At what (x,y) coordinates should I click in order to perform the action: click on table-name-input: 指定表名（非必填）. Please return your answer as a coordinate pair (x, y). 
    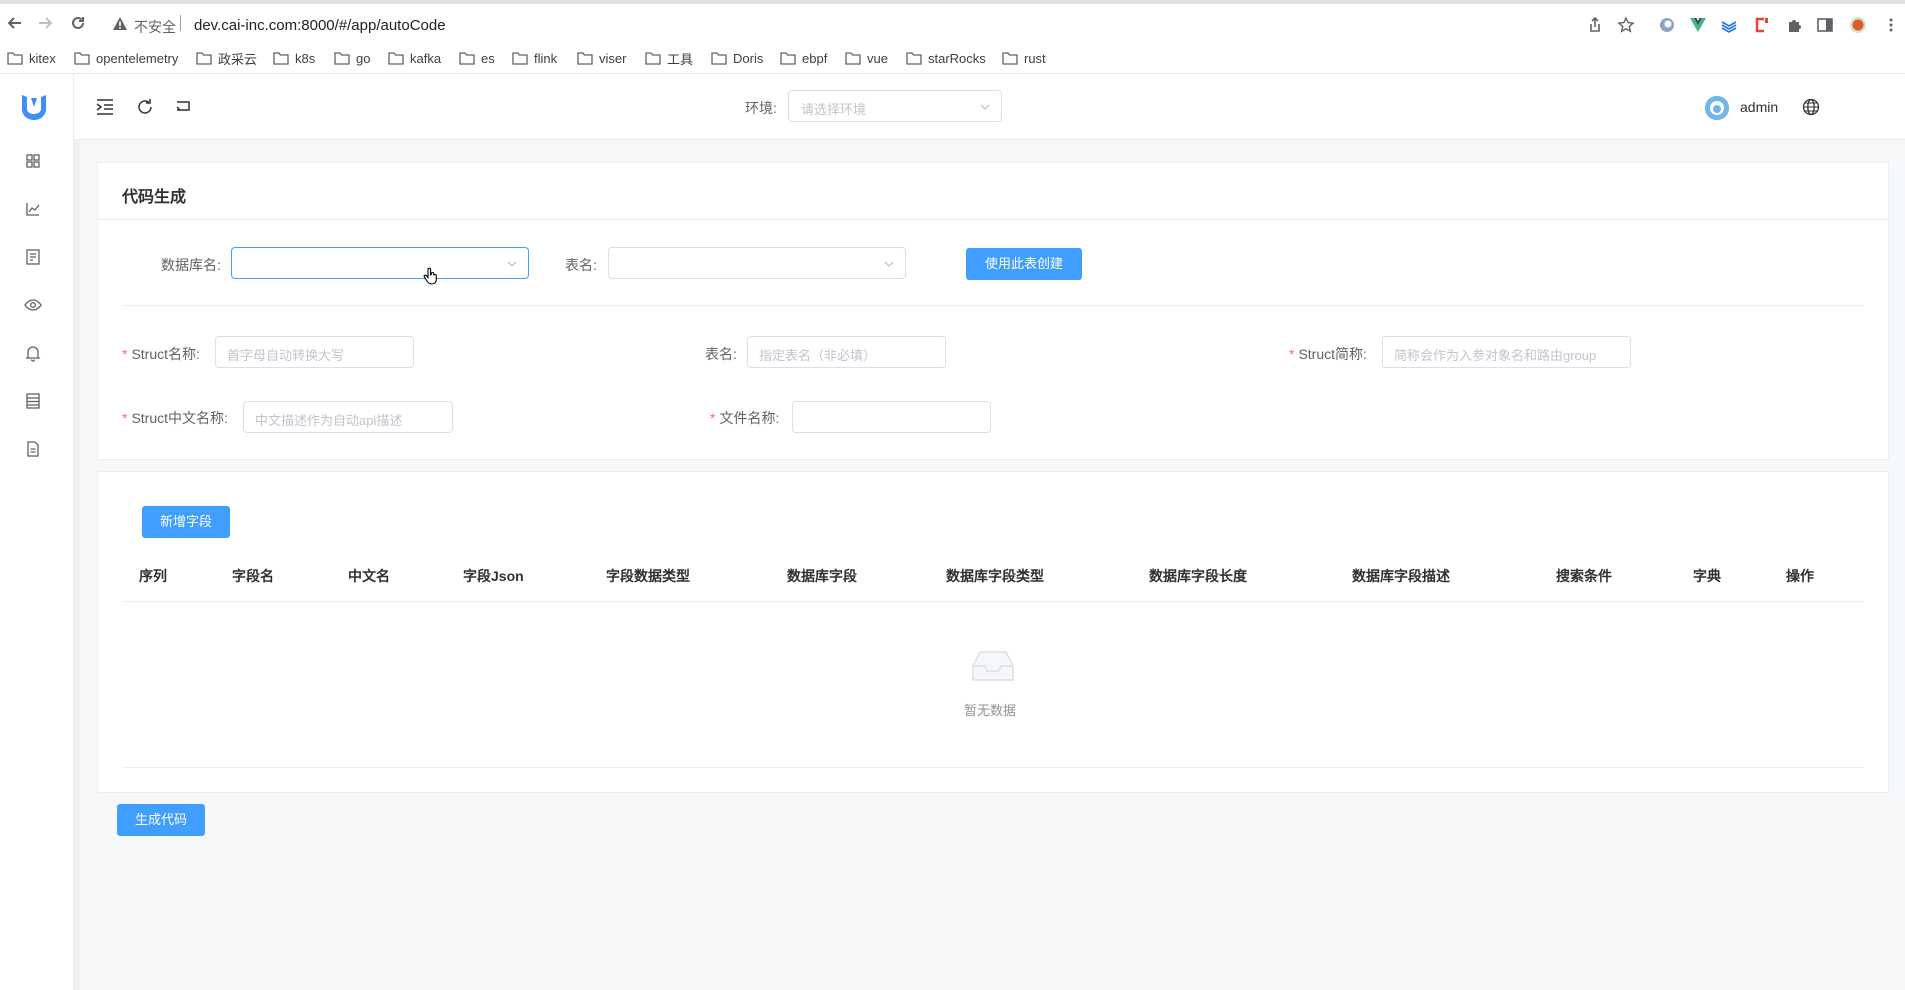
    Looking at the image, I should click on (846, 352).